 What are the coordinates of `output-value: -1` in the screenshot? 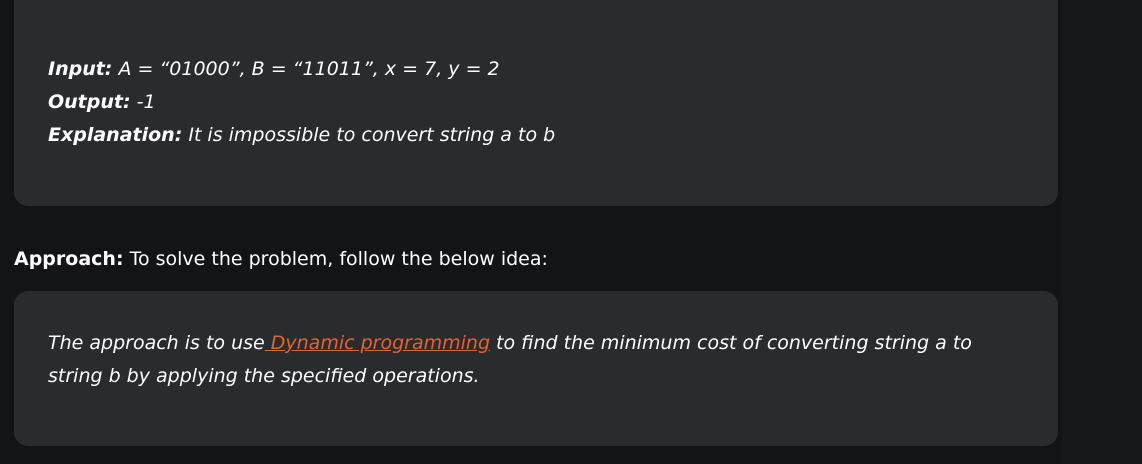 It's located at (143, 102).